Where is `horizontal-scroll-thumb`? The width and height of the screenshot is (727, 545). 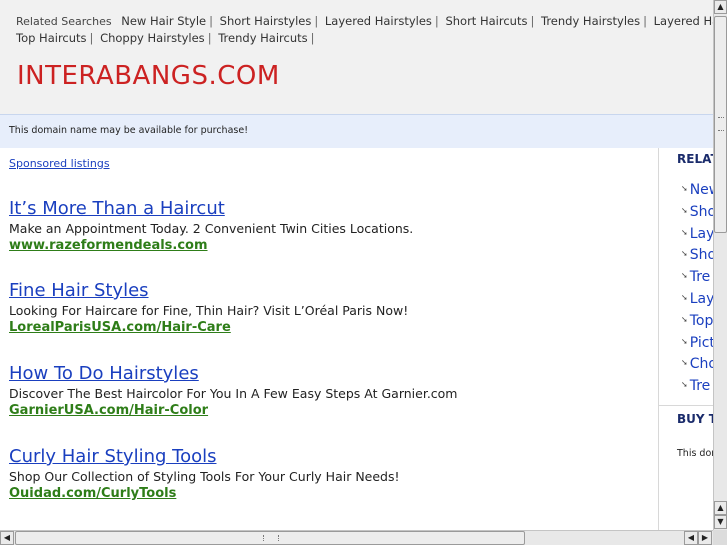 horizontal-scroll-thumb is located at coordinates (270, 538).